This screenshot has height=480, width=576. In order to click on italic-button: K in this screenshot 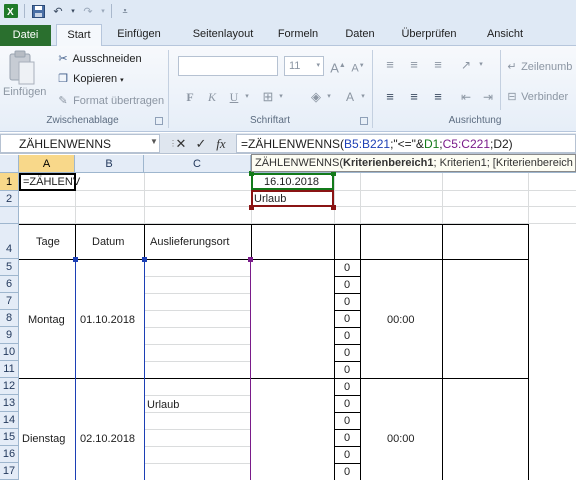, I will do `click(212, 97)`.